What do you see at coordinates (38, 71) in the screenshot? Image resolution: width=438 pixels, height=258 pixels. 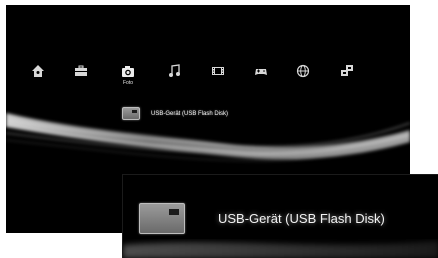 I see `home-icon` at bounding box center [38, 71].